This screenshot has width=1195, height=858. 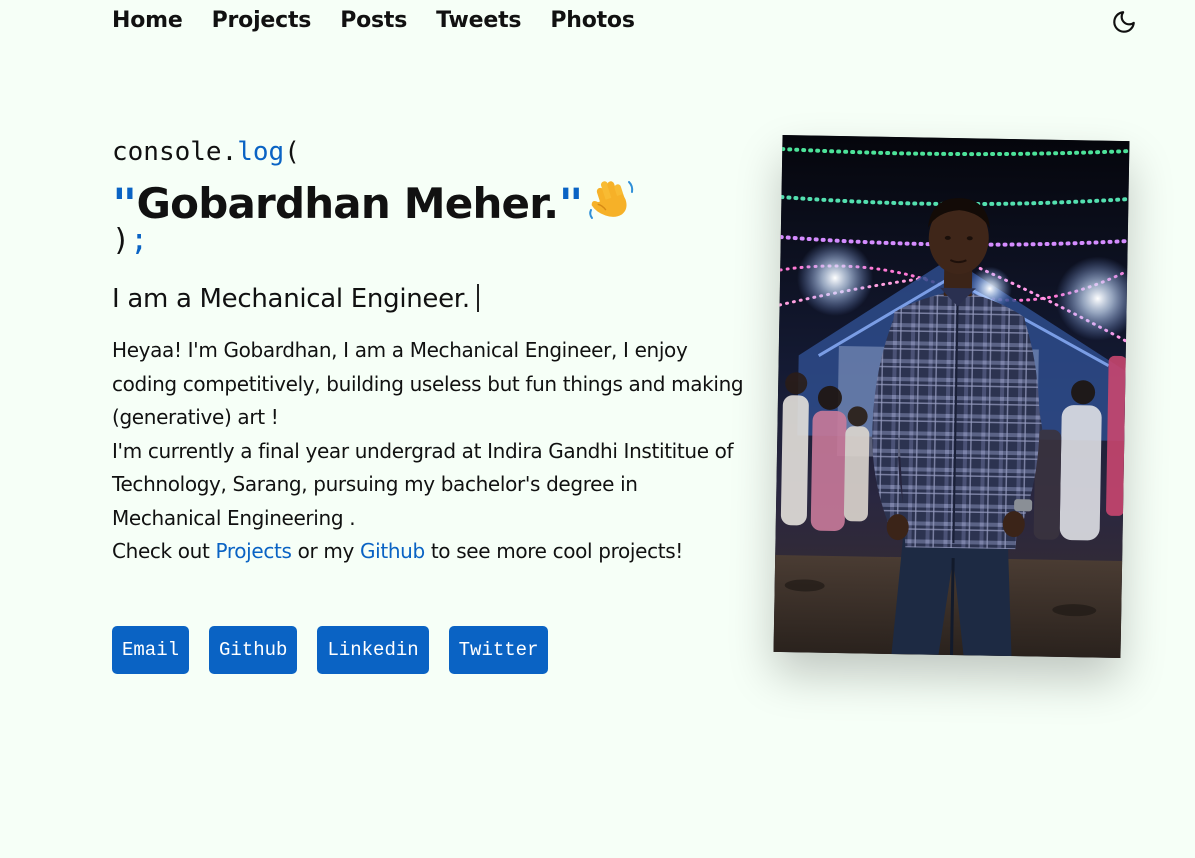 I want to click on code-open-paren: (, so click(x=292, y=152).